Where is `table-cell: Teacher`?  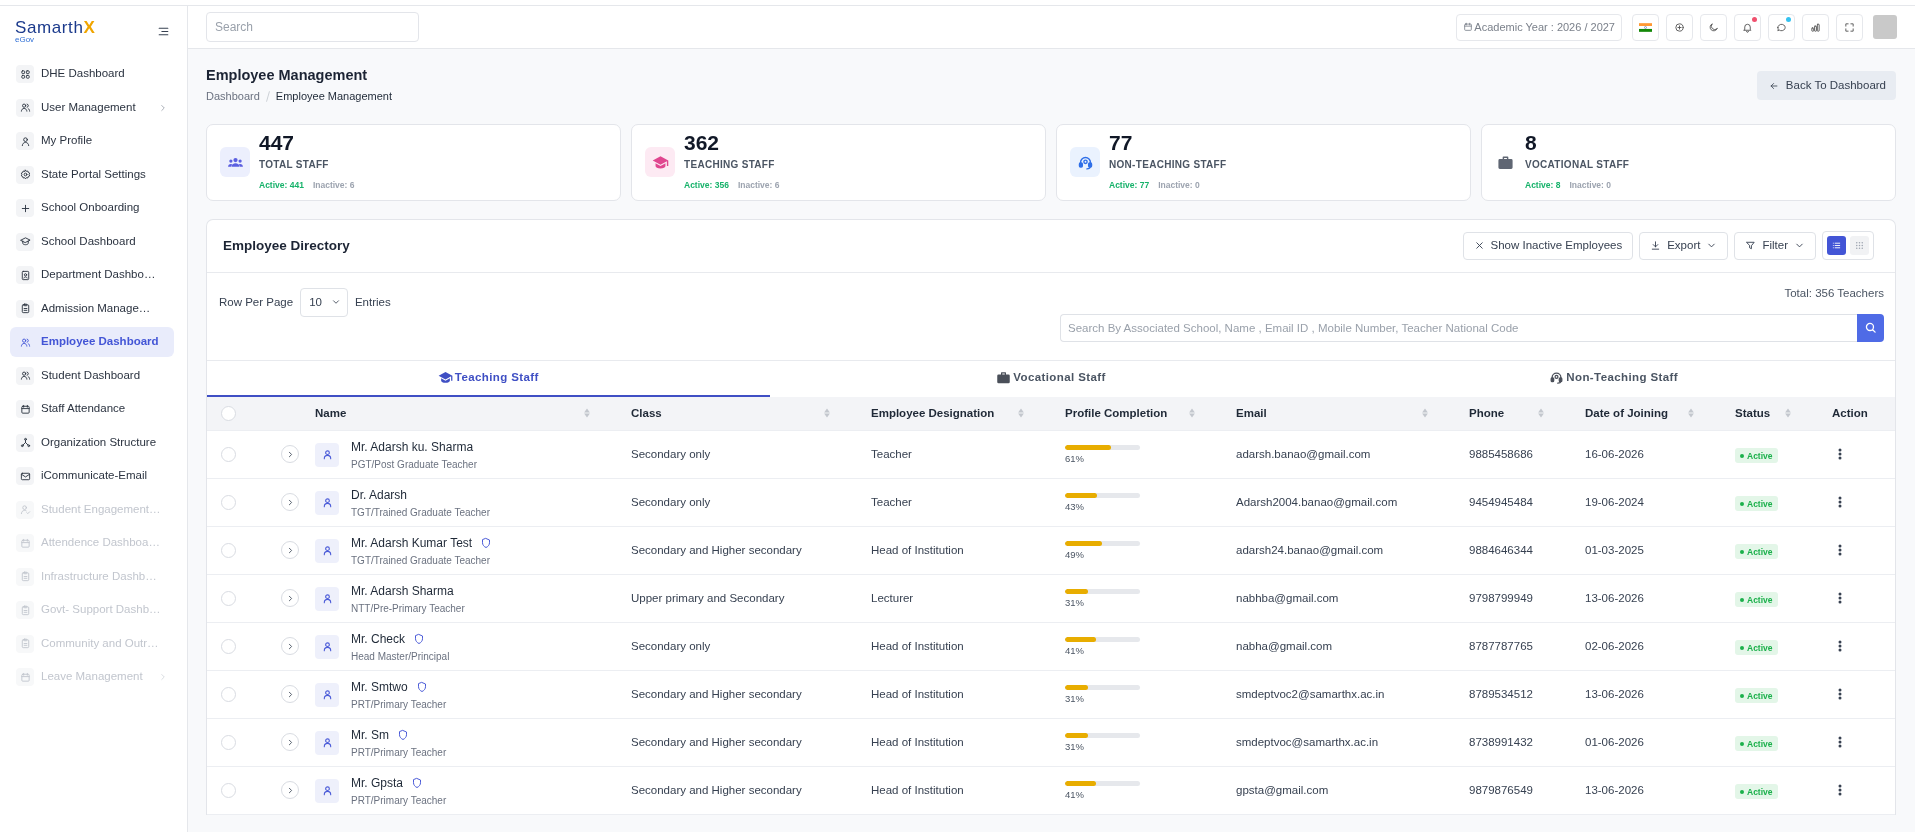 table-cell: Teacher is located at coordinates (960, 502).